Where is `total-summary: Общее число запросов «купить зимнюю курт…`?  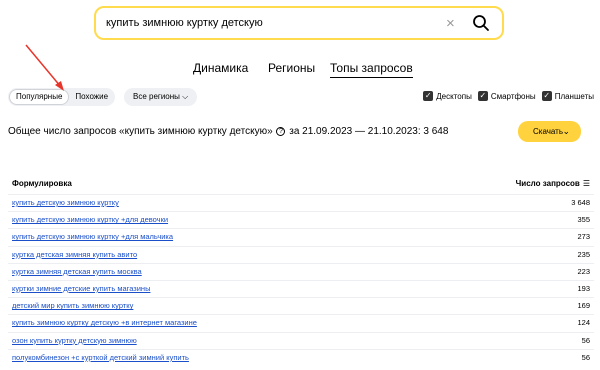
total-summary: Общее число запросов «купить зимнюю курт… is located at coordinates (228, 131).